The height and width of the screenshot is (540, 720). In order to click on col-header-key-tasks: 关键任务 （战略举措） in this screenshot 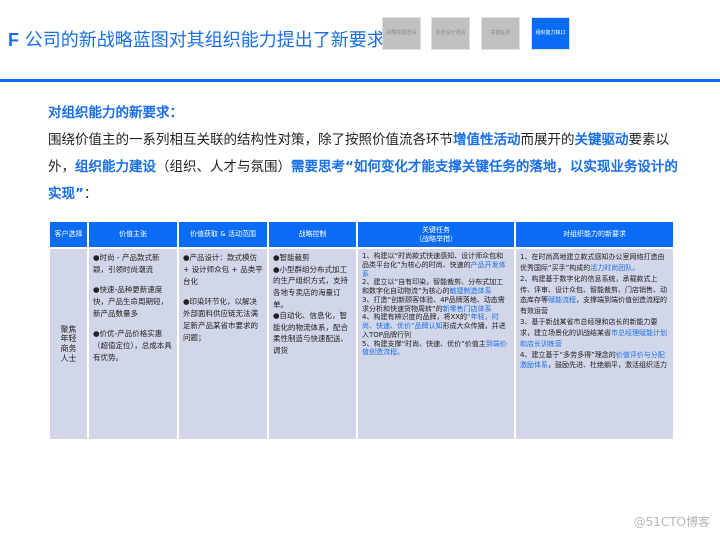, I will do `click(436, 234)`.